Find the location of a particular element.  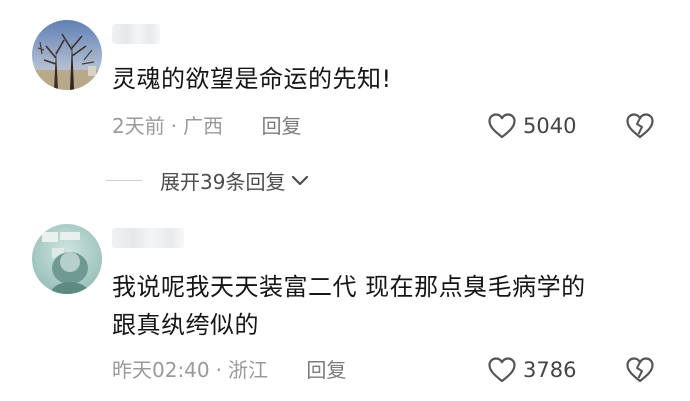

comment-text: 我说呢我天天装富二代 现在那点臭毛病学的 跟真纨绔似的 is located at coordinates (349, 306).